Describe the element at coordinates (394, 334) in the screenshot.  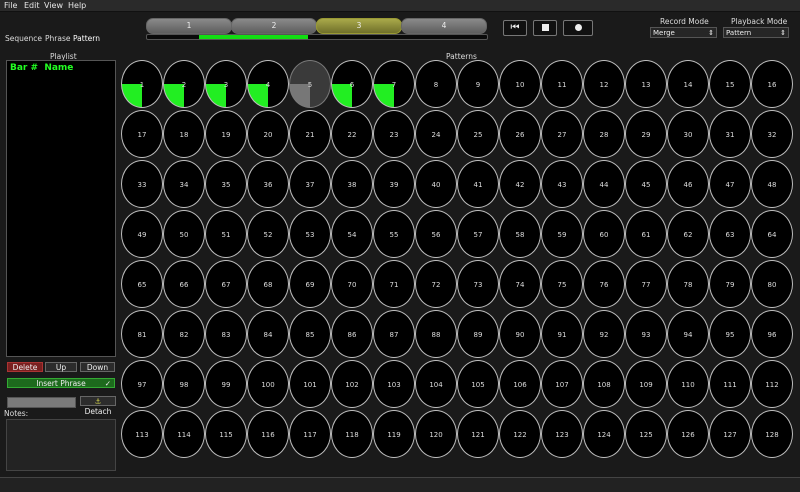
I see `pattern-slot-87: 87` at that location.